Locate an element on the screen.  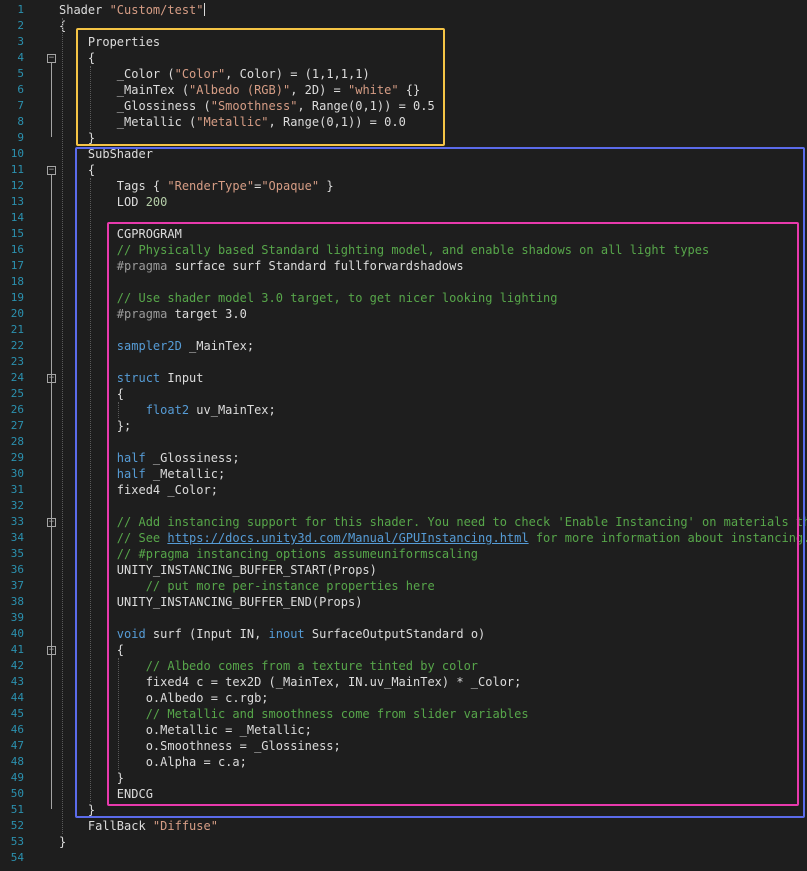
code-line: 38 UNITY_INSTANCING_BUFFER_END(Props) is located at coordinates (403, 602).